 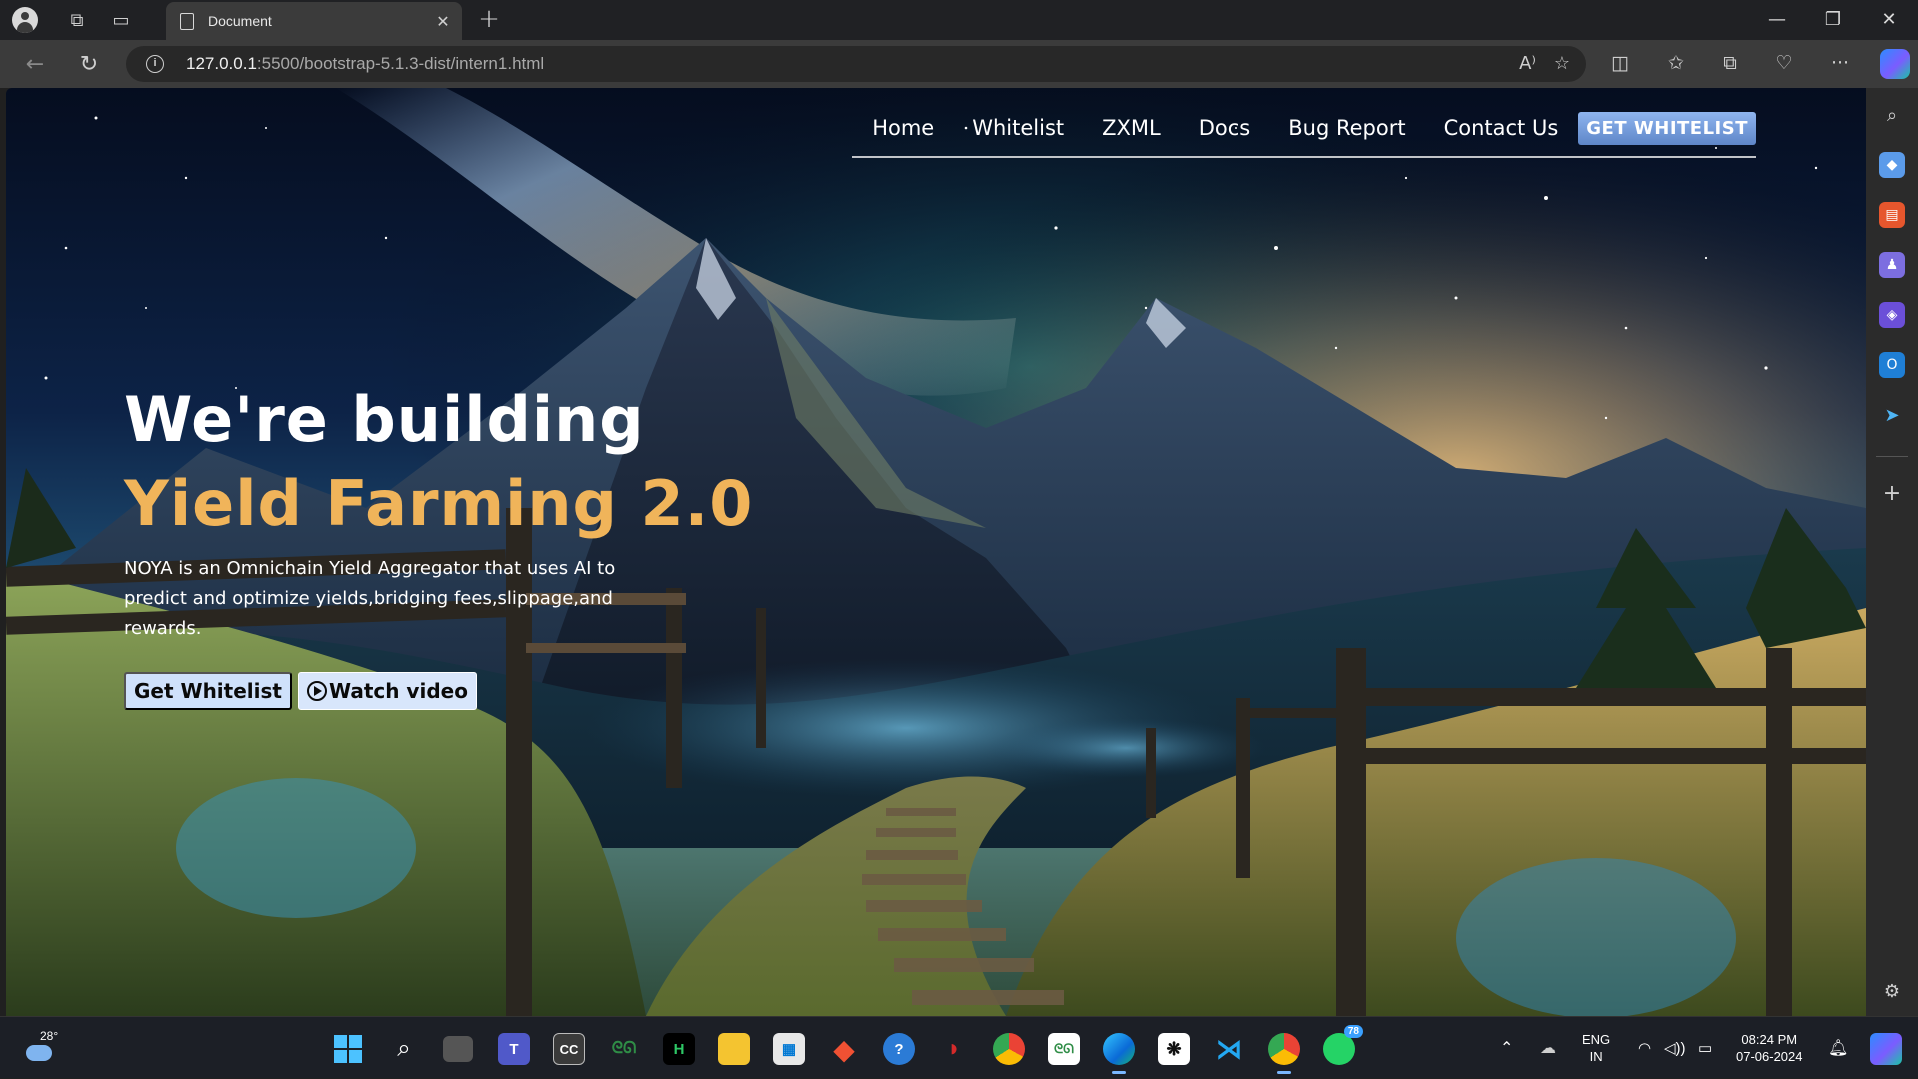 What do you see at coordinates (1730, 63) in the screenshot?
I see `collections-icon: ⧉` at bounding box center [1730, 63].